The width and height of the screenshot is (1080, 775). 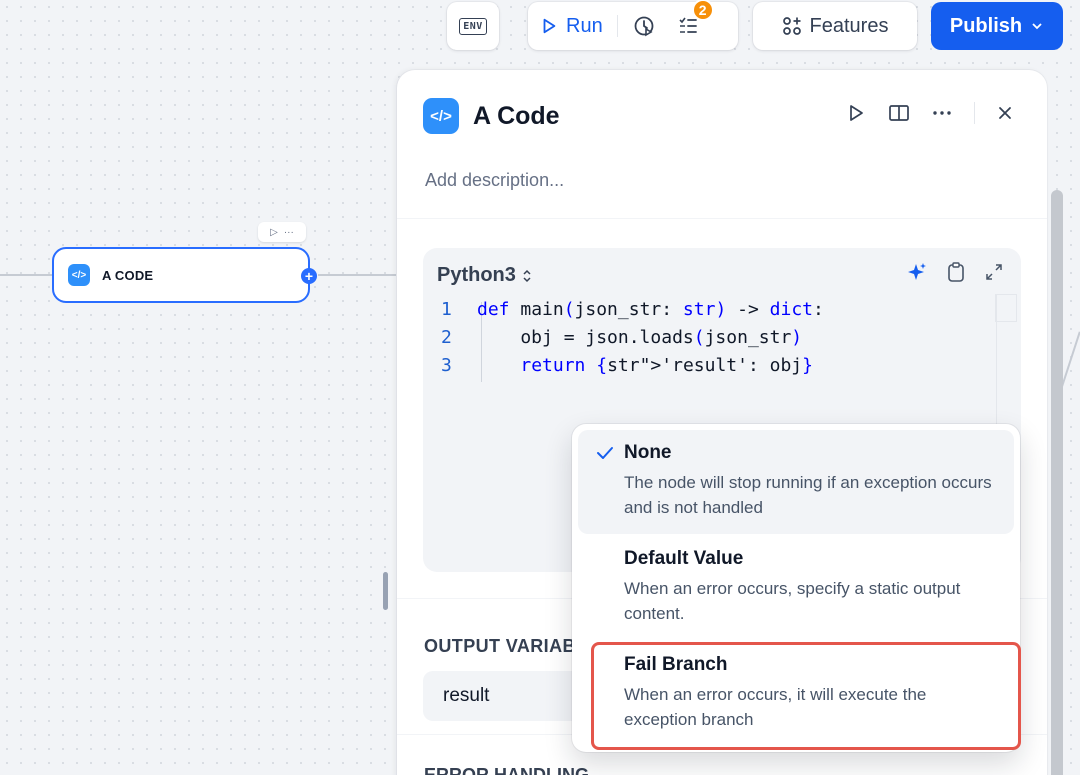 I want to click on check-icon, so click(x=605, y=453).